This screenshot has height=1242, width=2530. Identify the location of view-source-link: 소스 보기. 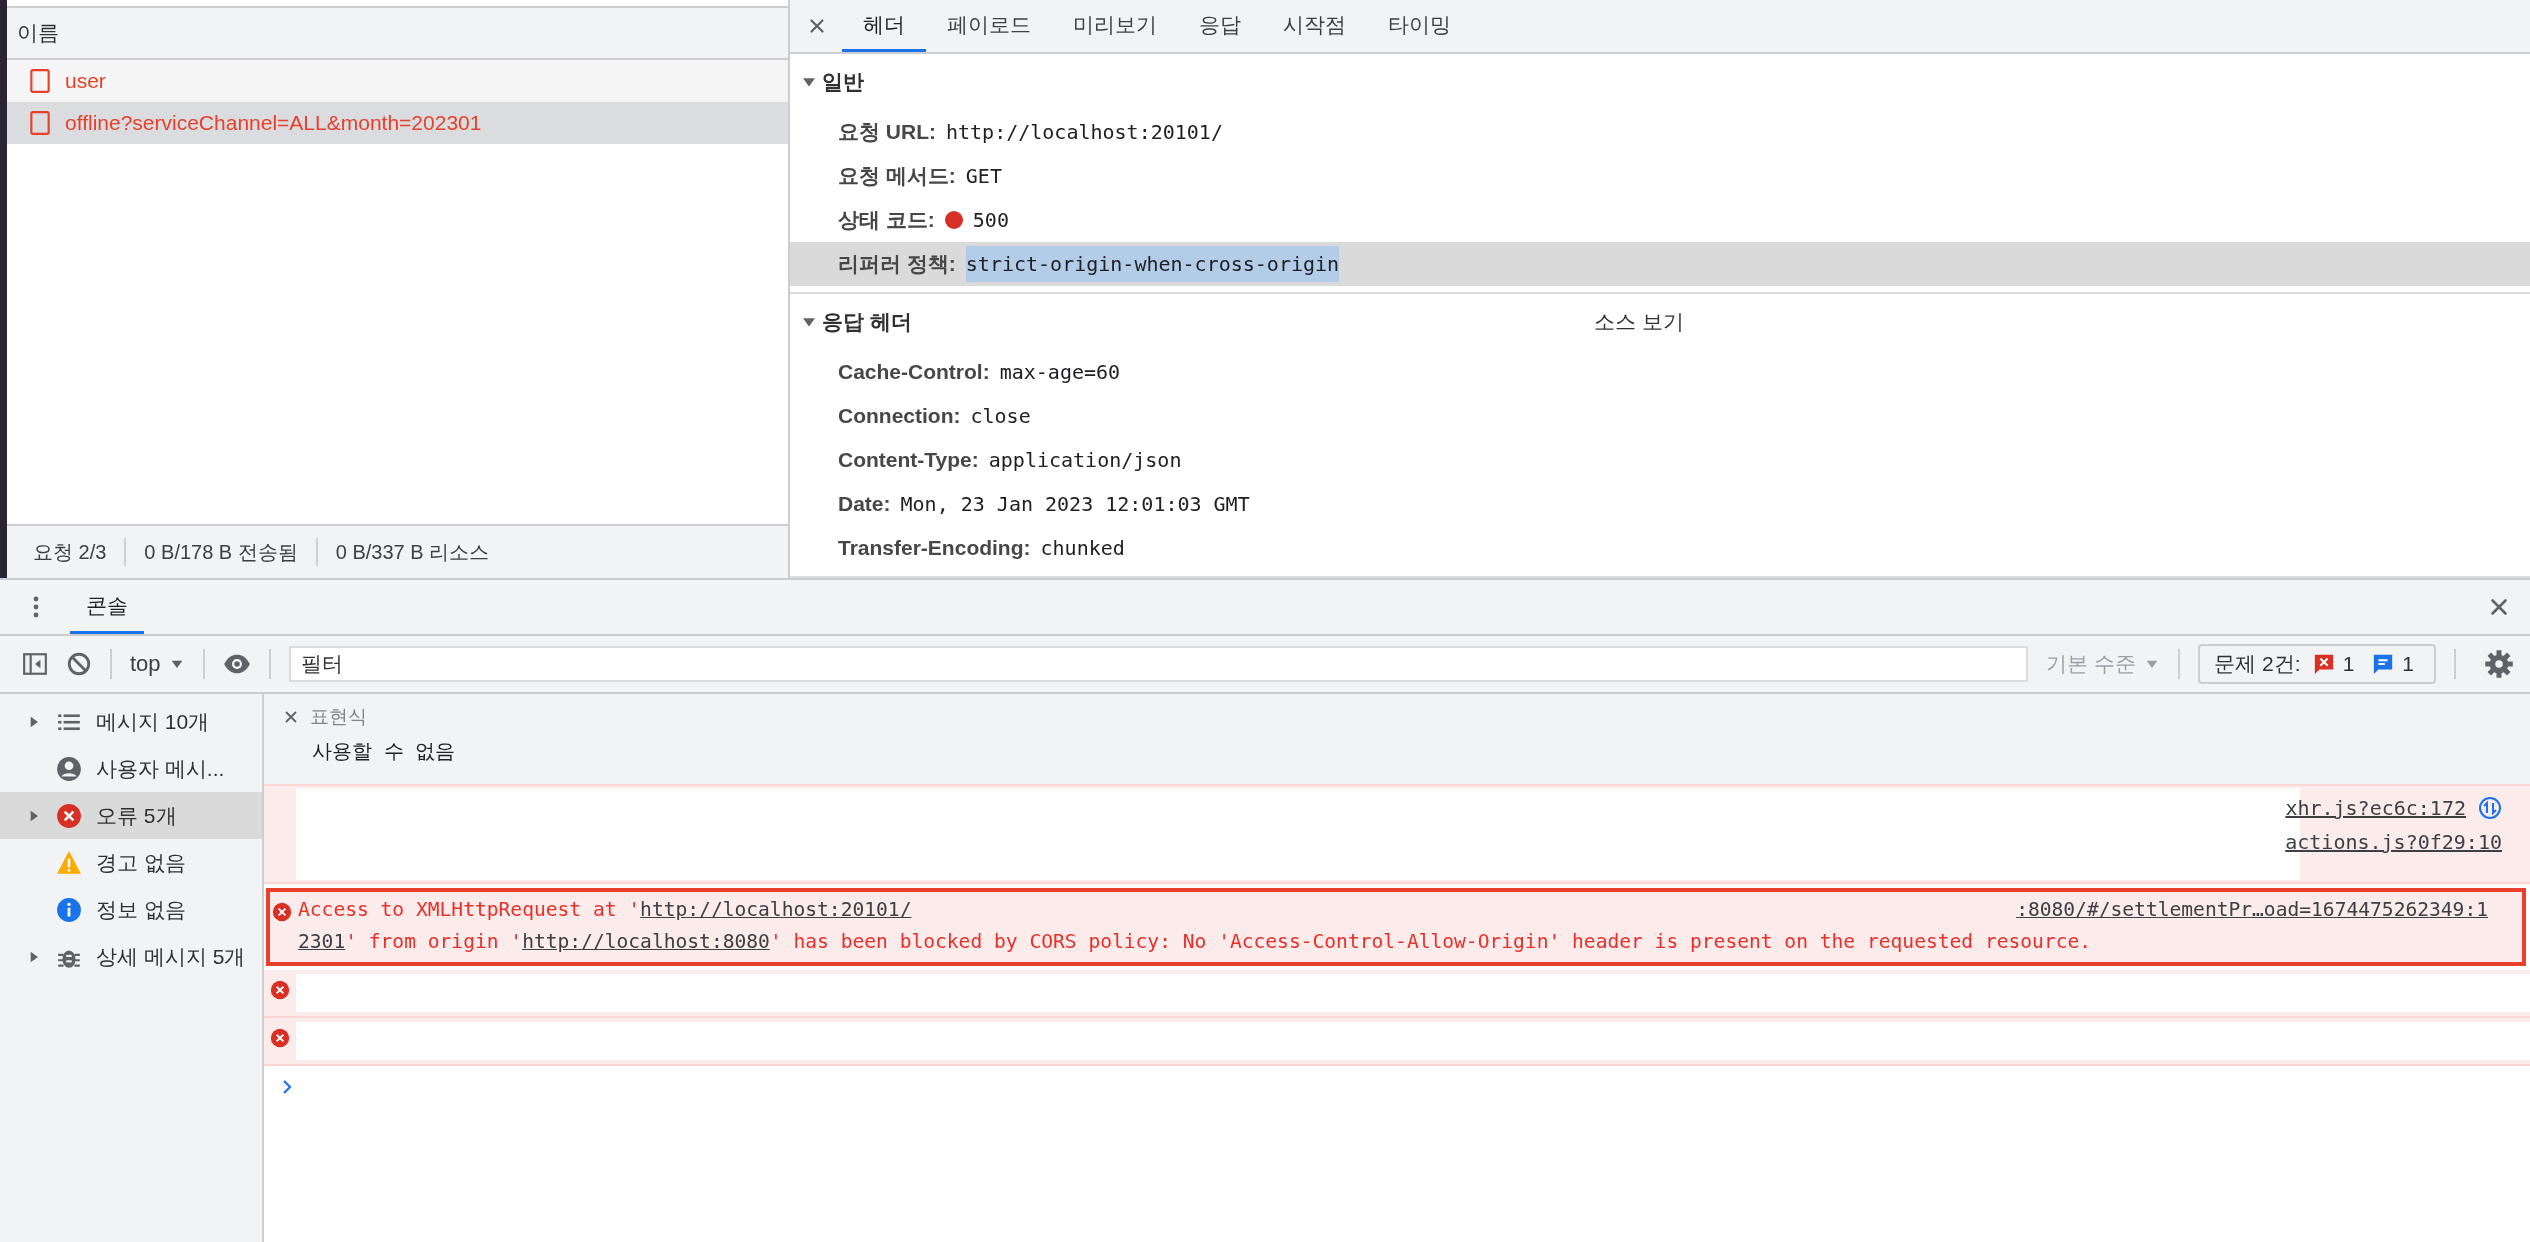
(1639, 322).